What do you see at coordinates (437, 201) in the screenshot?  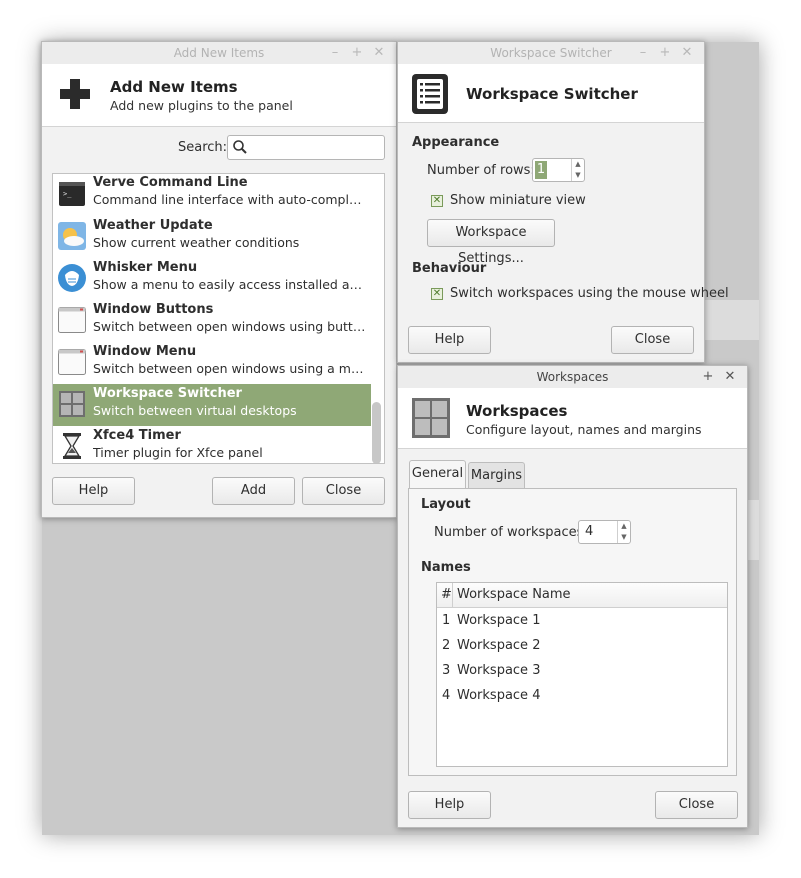 I see `miniature-view-checkbox: ✕` at bounding box center [437, 201].